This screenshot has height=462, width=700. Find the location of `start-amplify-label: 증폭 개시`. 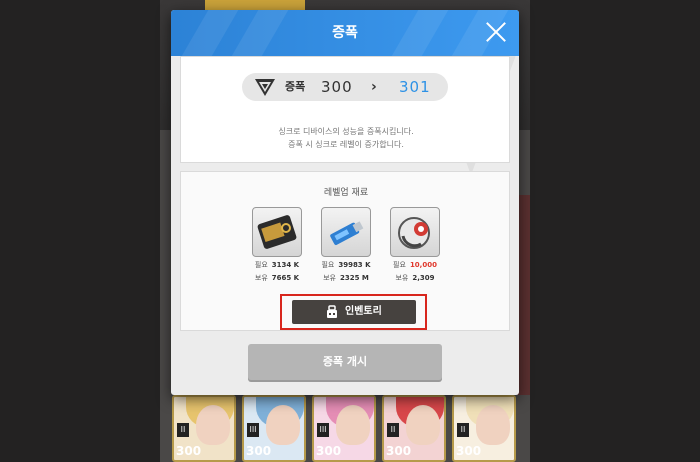

start-amplify-label: 증폭 개시 is located at coordinates (345, 361).